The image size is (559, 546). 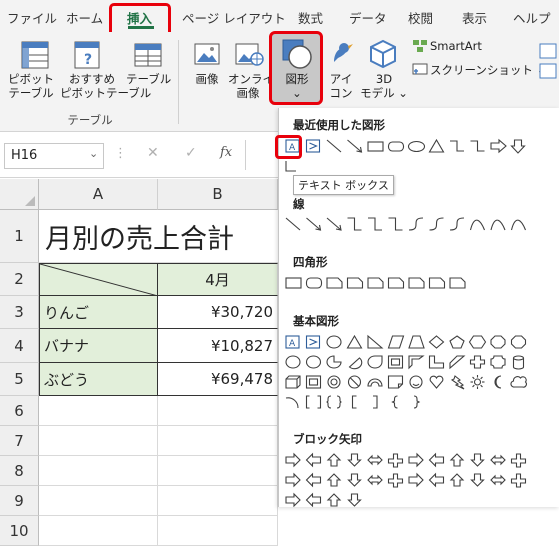 I want to click on recommended-pivot-button: おすすめ ピボットテーブル, so click(x=105, y=86).